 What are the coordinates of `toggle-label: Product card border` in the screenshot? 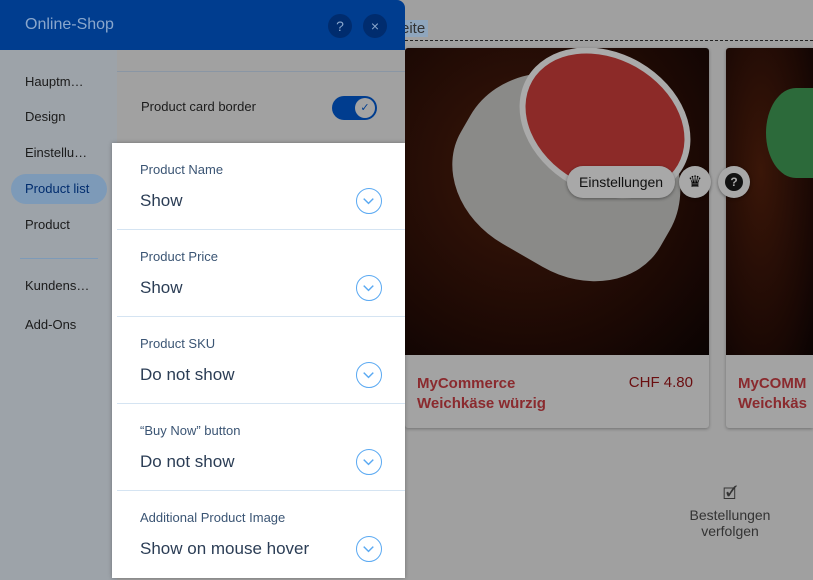 It's located at (198, 106).